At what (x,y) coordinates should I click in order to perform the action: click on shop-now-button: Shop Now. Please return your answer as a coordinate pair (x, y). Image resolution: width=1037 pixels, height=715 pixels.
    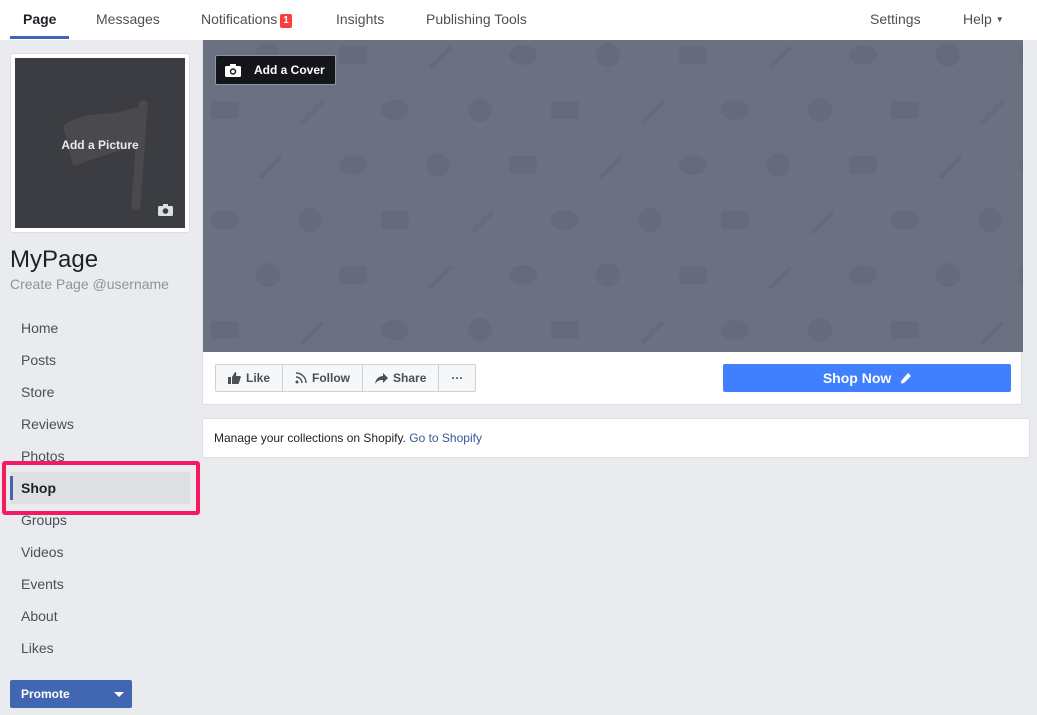
    Looking at the image, I should click on (867, 378).